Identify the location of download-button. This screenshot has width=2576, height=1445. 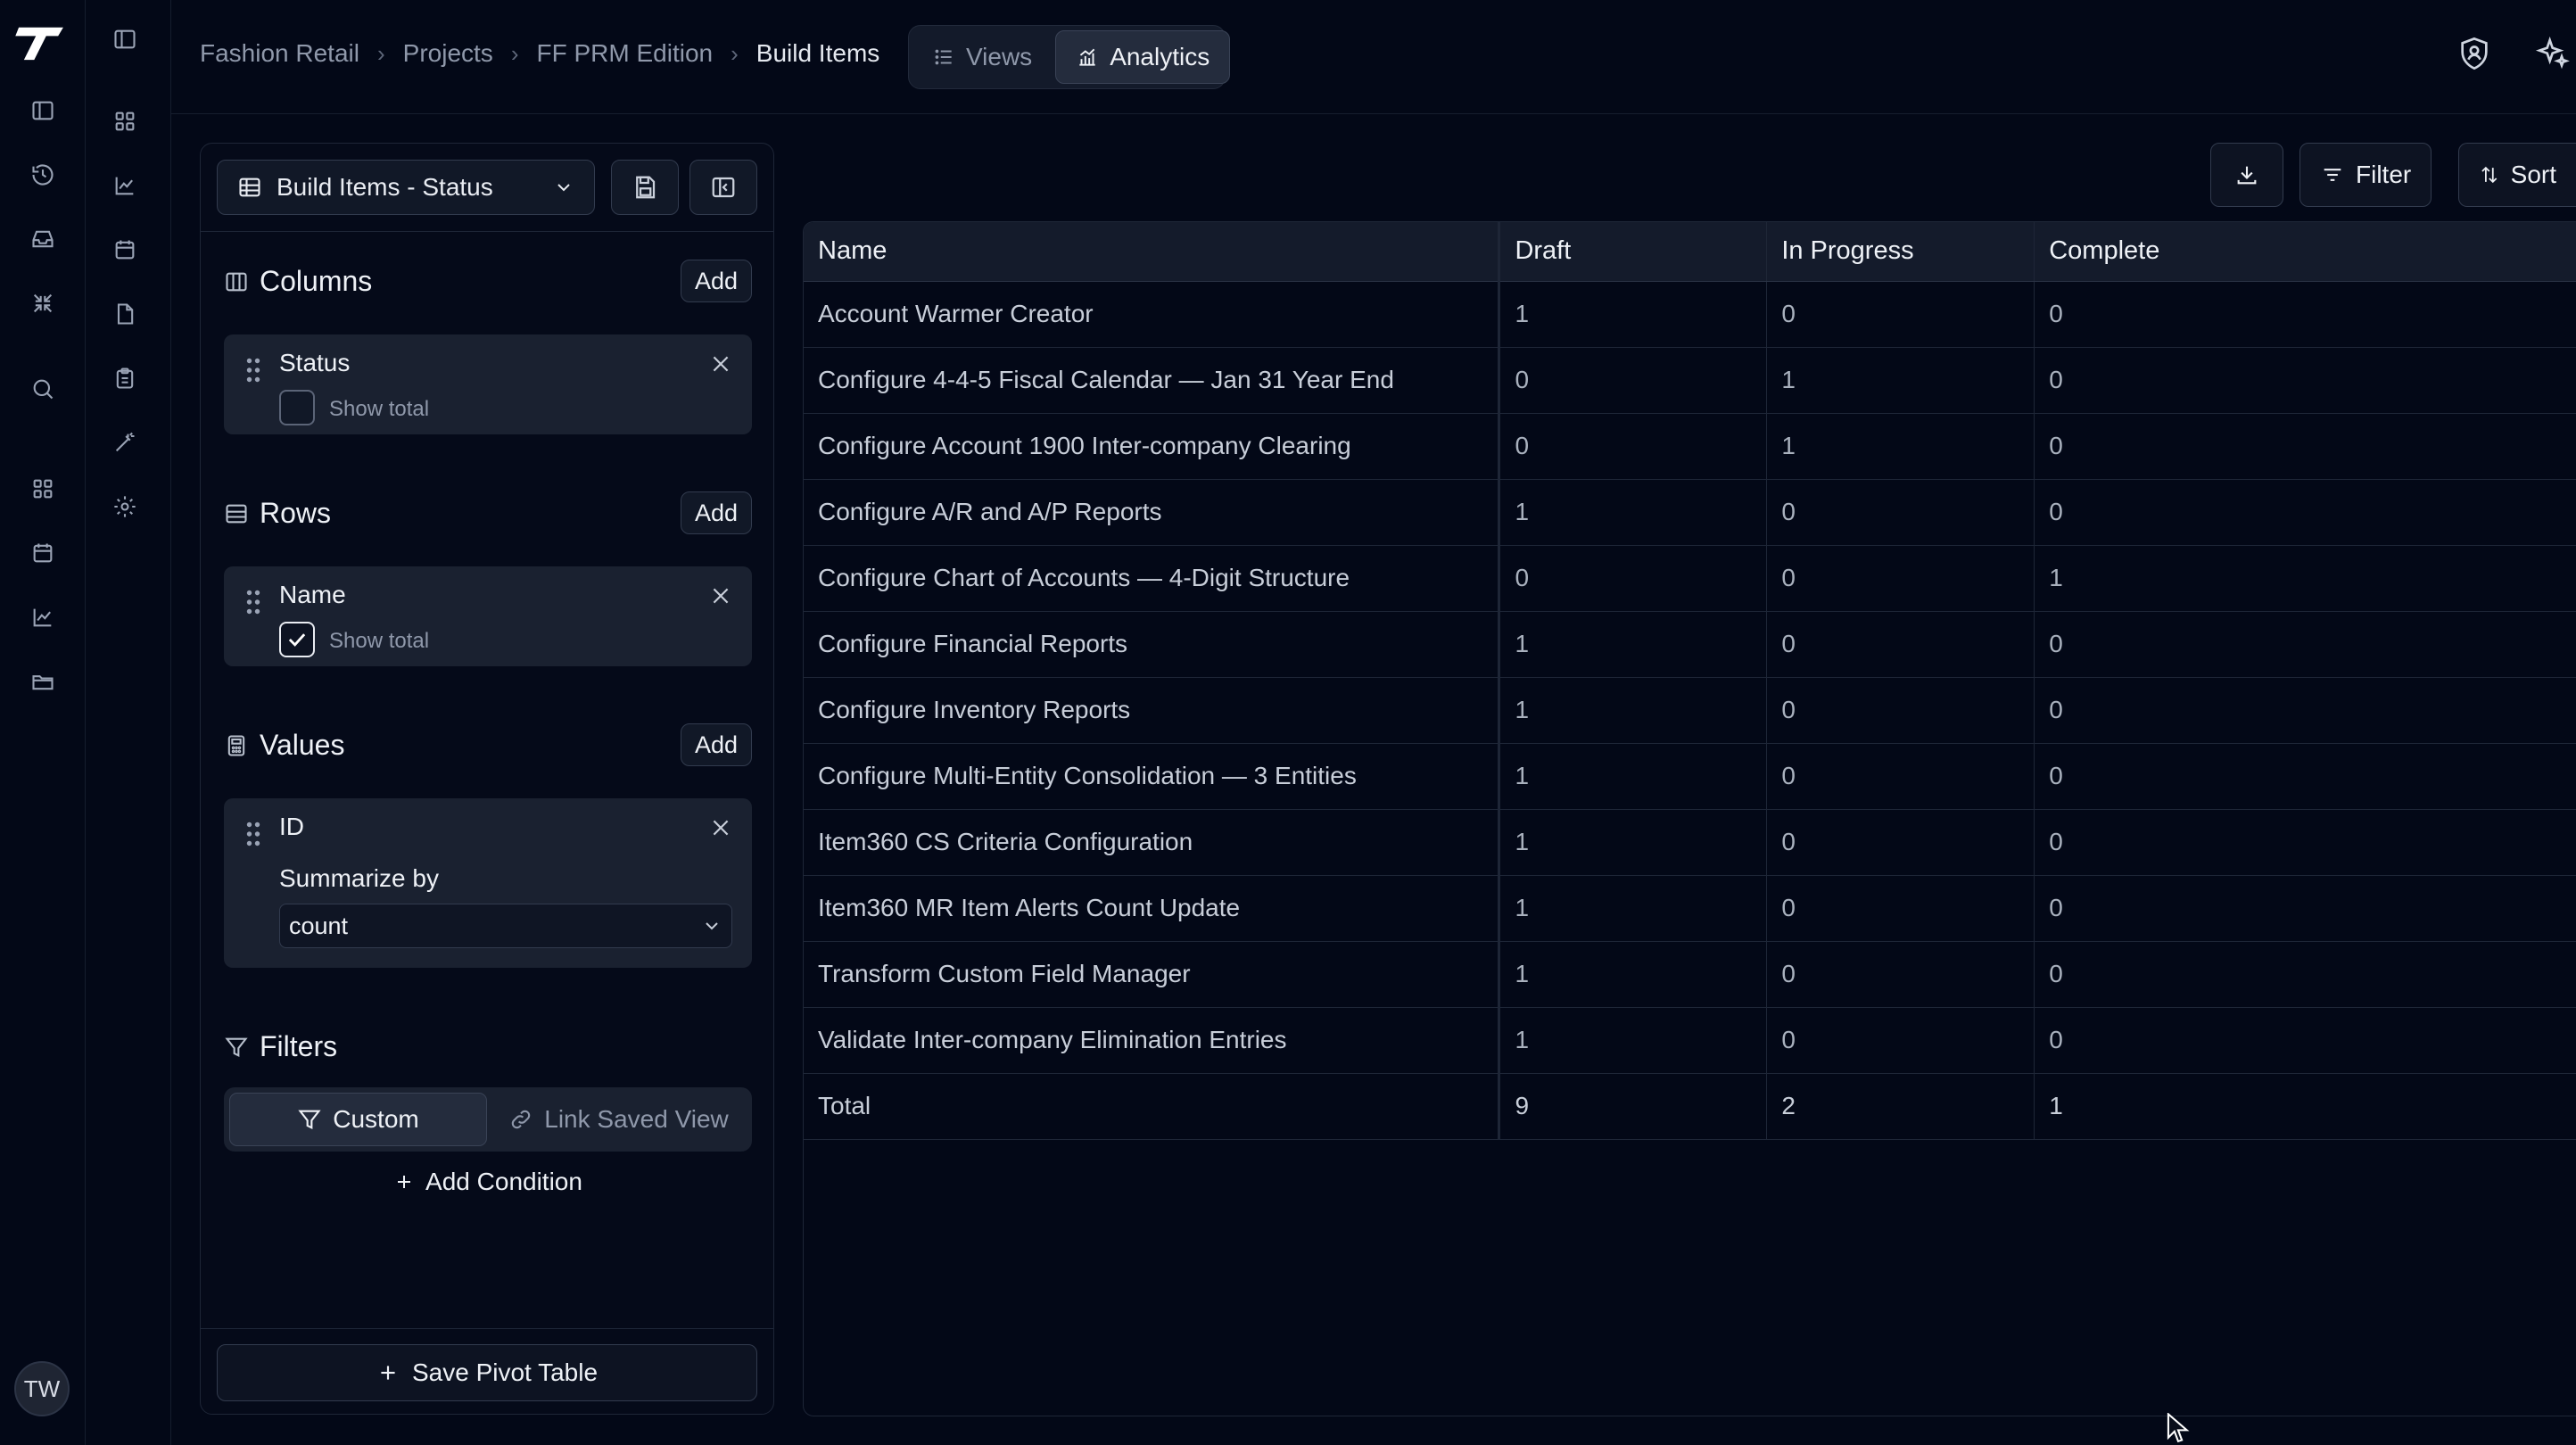
(2247, 175).